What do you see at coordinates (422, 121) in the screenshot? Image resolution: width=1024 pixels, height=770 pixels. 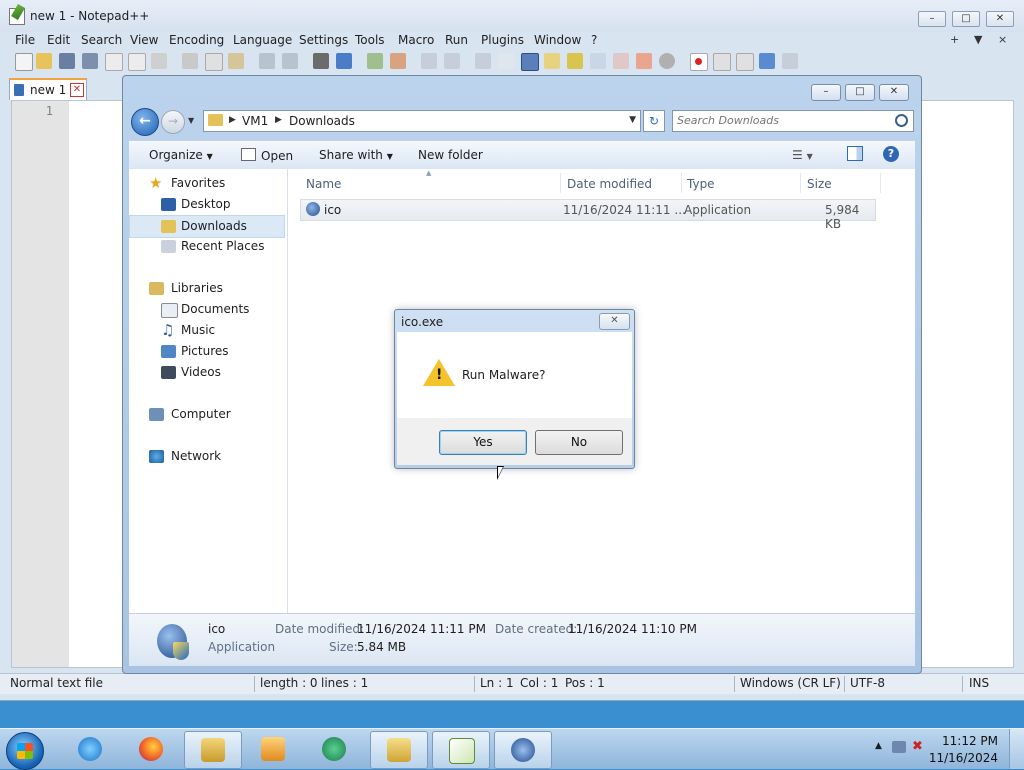 I see `address-bar: ▶ VM1 ▶ Downloads ▼` at bounding box center [422, 121].